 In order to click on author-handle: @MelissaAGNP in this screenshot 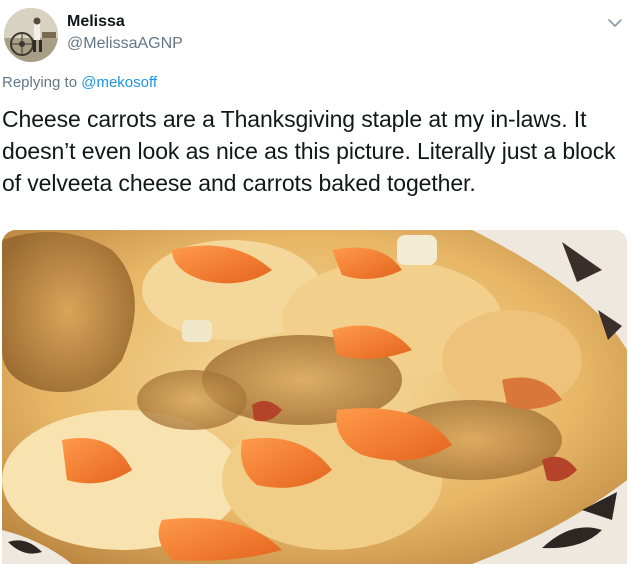, I will do `click(125, 44)`.